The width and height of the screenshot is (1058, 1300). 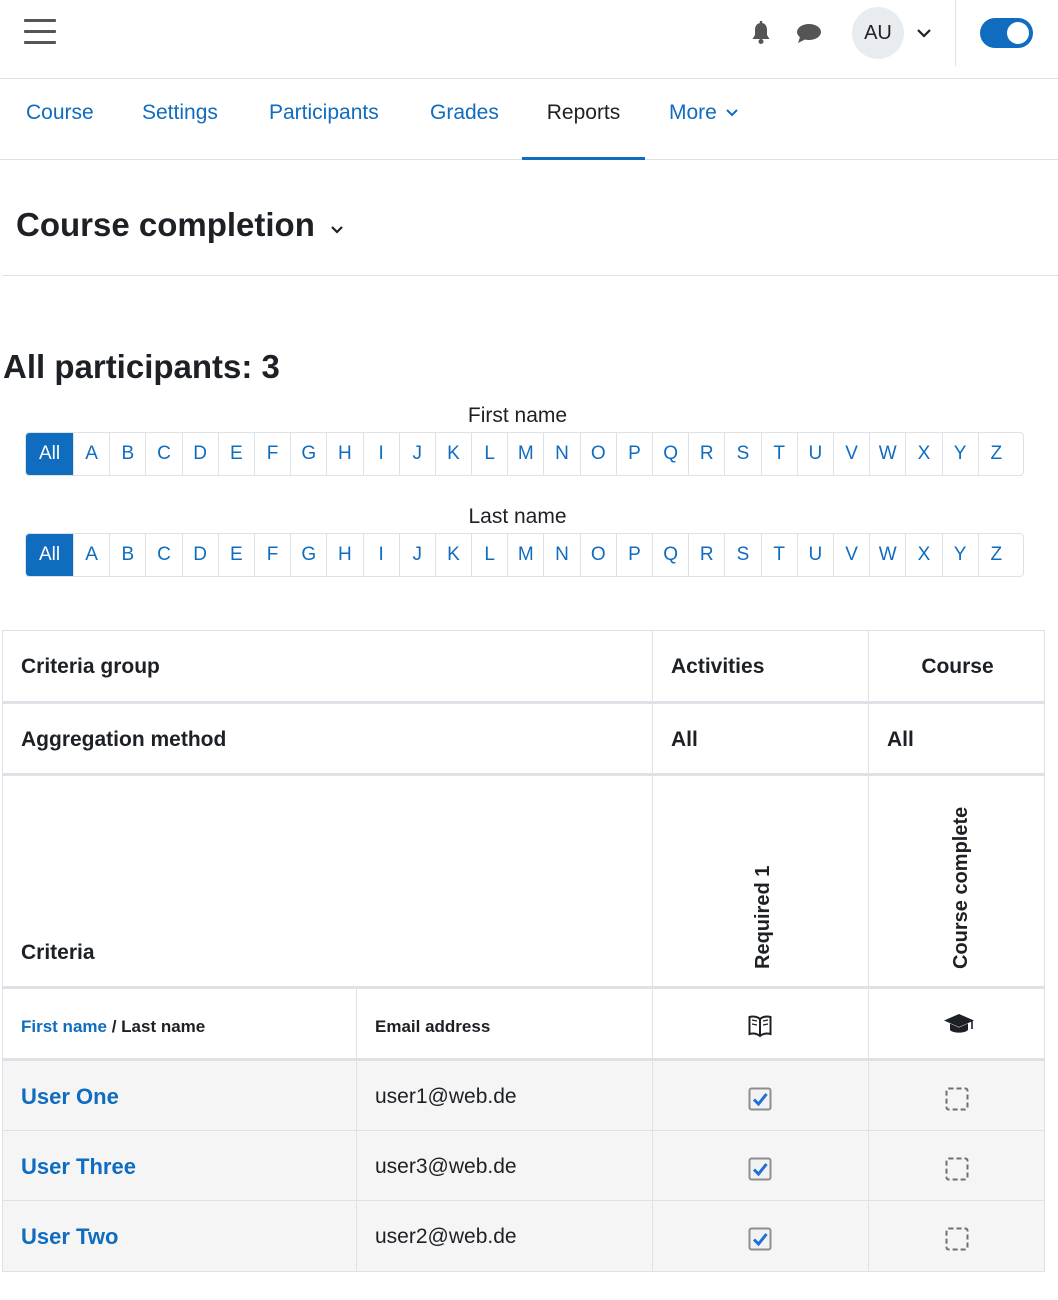 What do you see at coordinates (163, 555) in the screenshot?
I see `last-name-initial-c: C` at bounding box center [163, 555].